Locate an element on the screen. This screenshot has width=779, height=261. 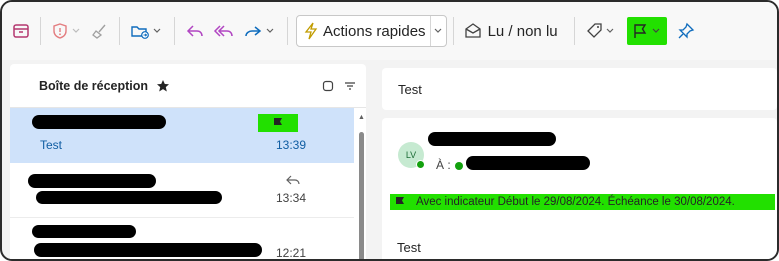
message-time: 13:39 is located at coordinates (291, 145).